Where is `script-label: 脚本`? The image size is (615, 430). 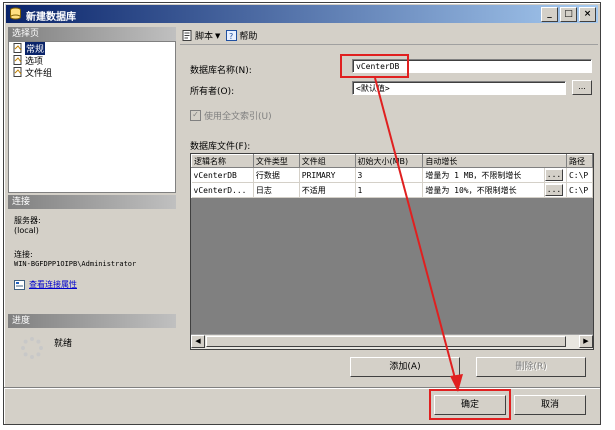
script-label: 脚本 is located at coordinates (204, 37).